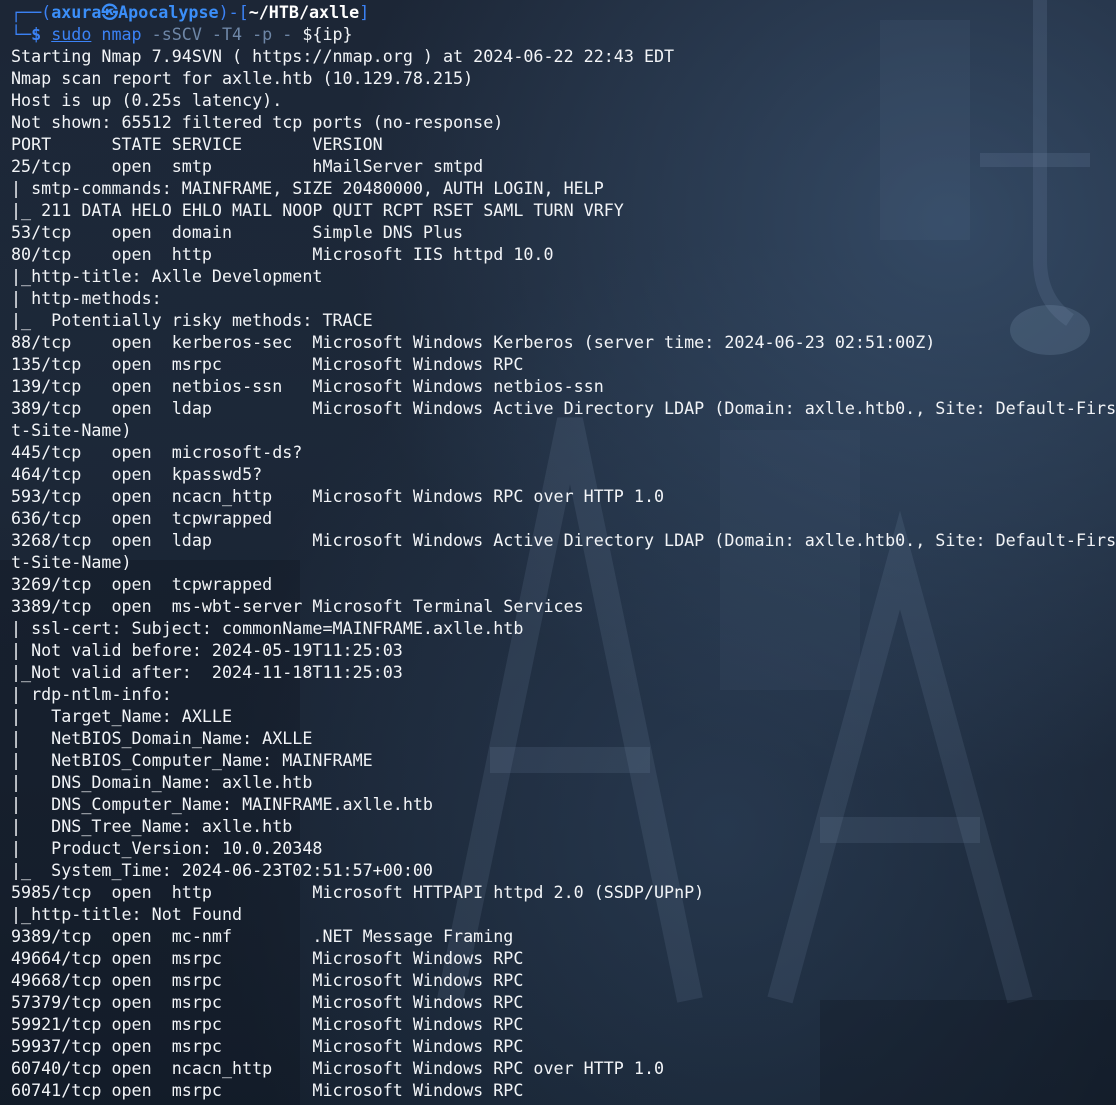 This screenshot has height=1105, width=1116. I want to click on output-line: | DNS_Domain_Name: axlle.htb, so click(162, 782).